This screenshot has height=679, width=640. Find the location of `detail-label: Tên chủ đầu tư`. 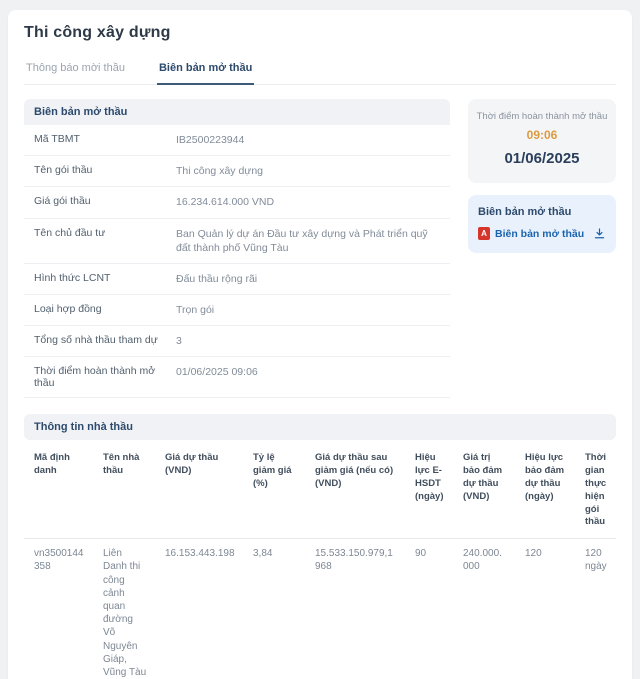

detail-label: Tên chủ đầu tư is located at coordinates (70, 232).